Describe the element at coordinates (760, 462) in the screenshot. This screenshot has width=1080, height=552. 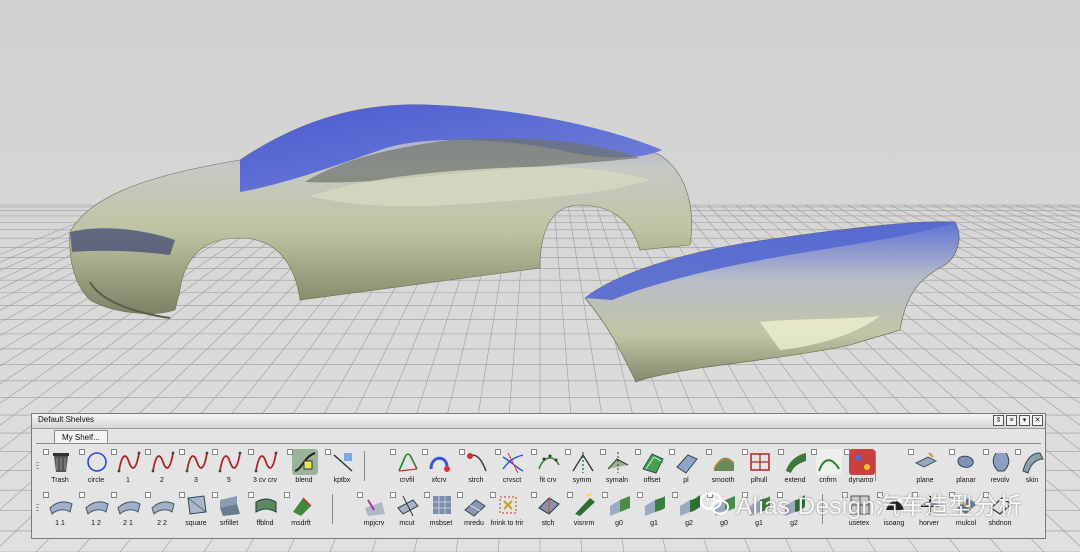
I see `hull-icon` at that location.